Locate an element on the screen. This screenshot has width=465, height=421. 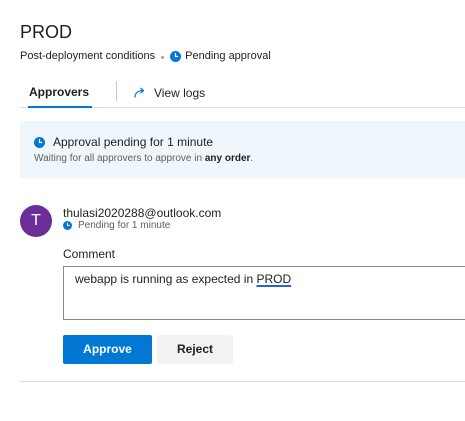
comment-text: webapp is running as expected in PROD is located at coordinates (183, 279).